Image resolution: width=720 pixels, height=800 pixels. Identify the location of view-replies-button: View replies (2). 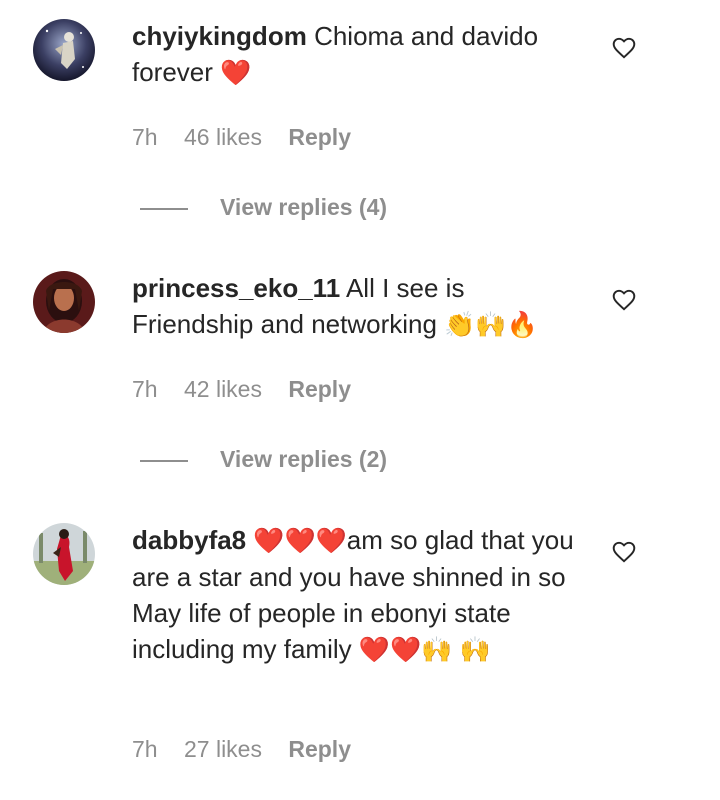
(263, 459).